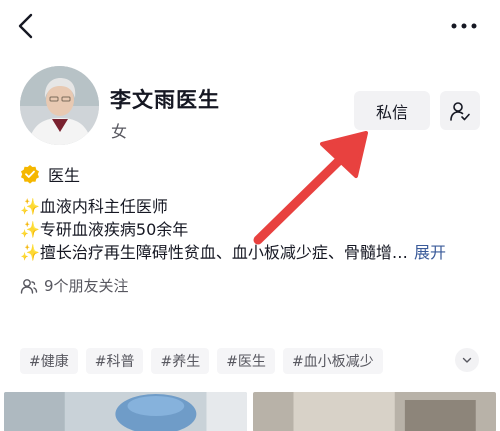  I want to click on tag-chip: #健康, so click(49, 361).